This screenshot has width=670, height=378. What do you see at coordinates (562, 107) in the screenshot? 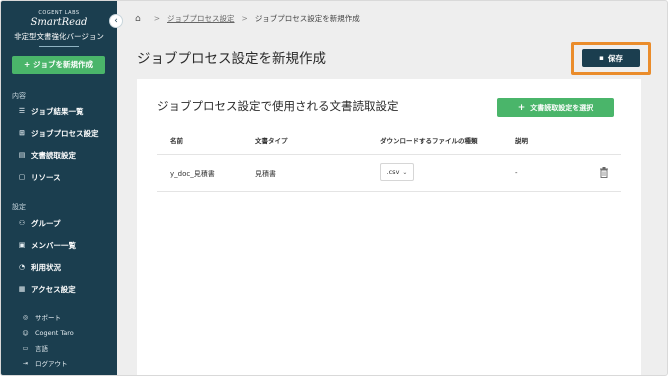
I see `select-button-label: 文書読取設定を選択` at bounding box center [562, 107].